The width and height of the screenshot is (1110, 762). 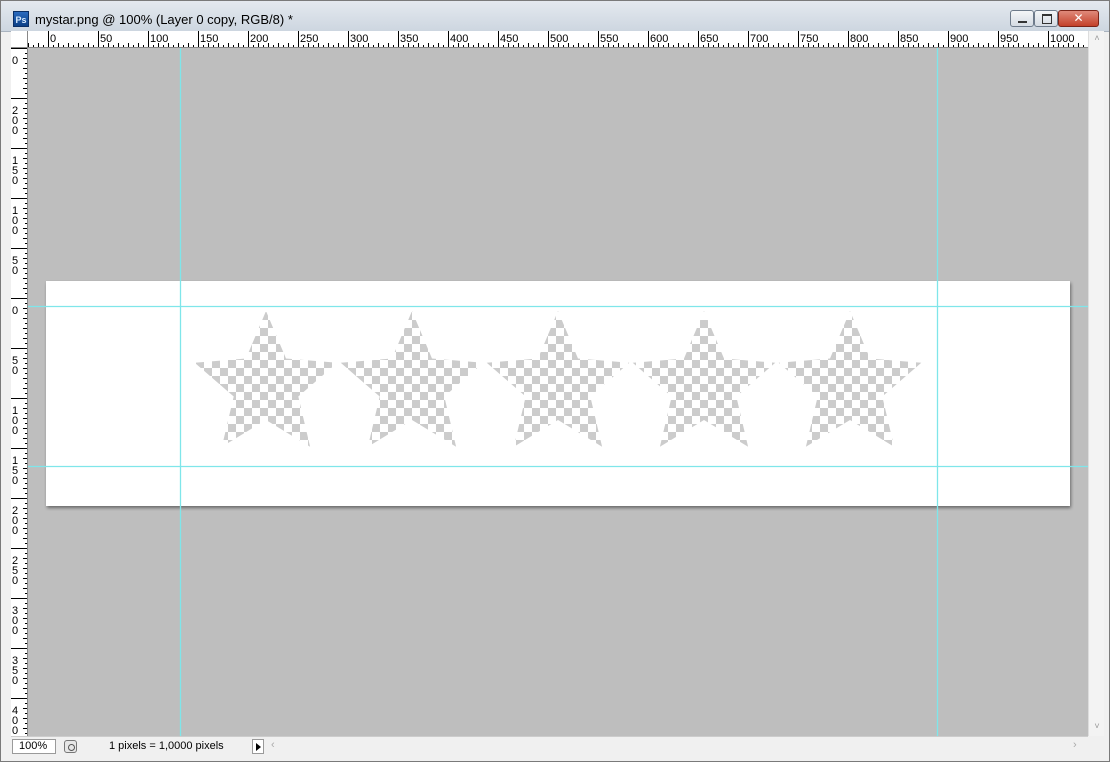 I want to click on ruler-label: 100, so click(x=159, y=39).